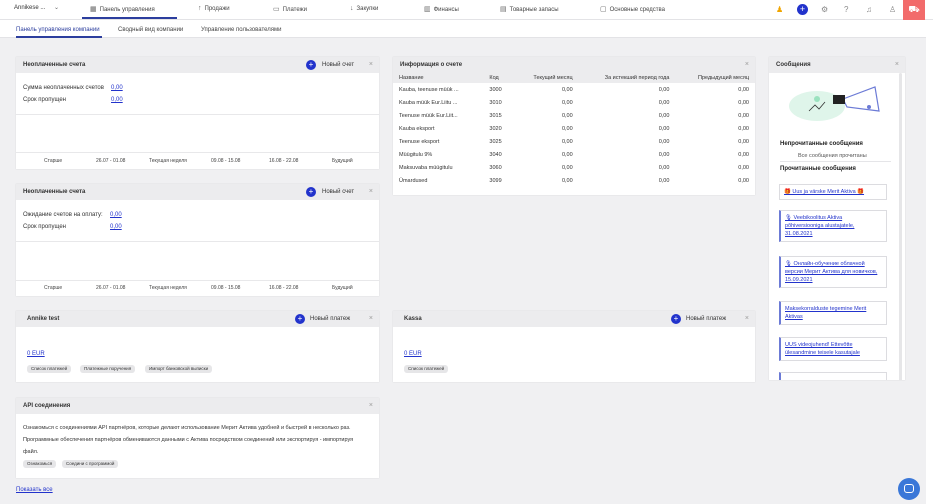 Image resolution: width=933 pixels, height=504 pixels. What do you see at coordinates (53, 288) in the screenshot?
I see `bucket-label: Старше` at bounding box center [53, 288].